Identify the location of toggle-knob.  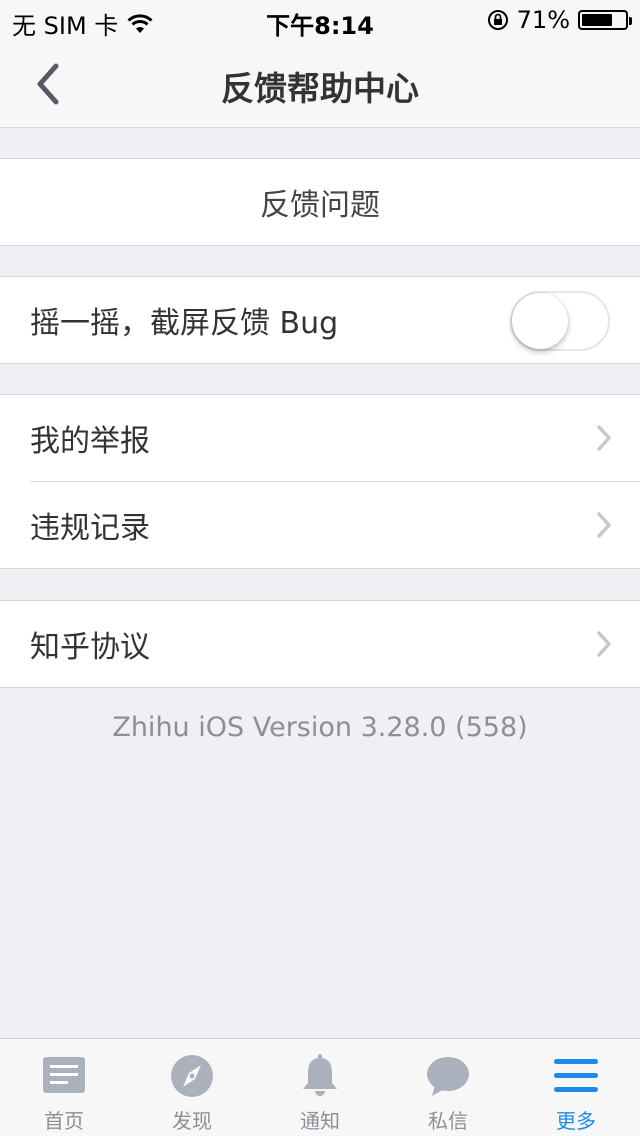
(540, 321).